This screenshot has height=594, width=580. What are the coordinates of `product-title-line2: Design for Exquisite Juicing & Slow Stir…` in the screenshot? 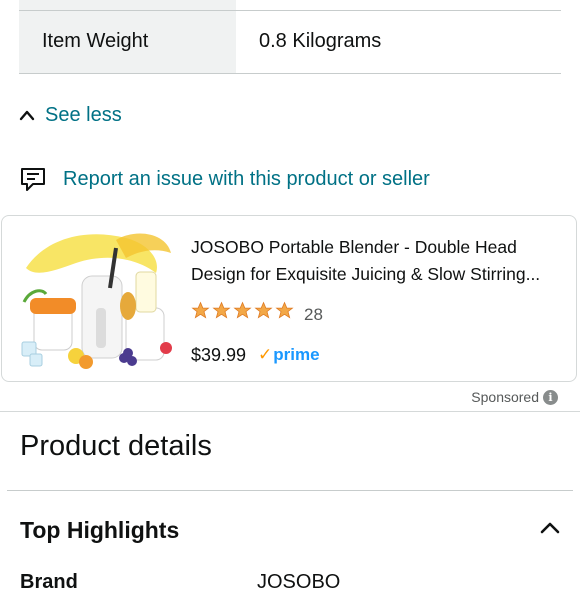 It's located at (366, 274).